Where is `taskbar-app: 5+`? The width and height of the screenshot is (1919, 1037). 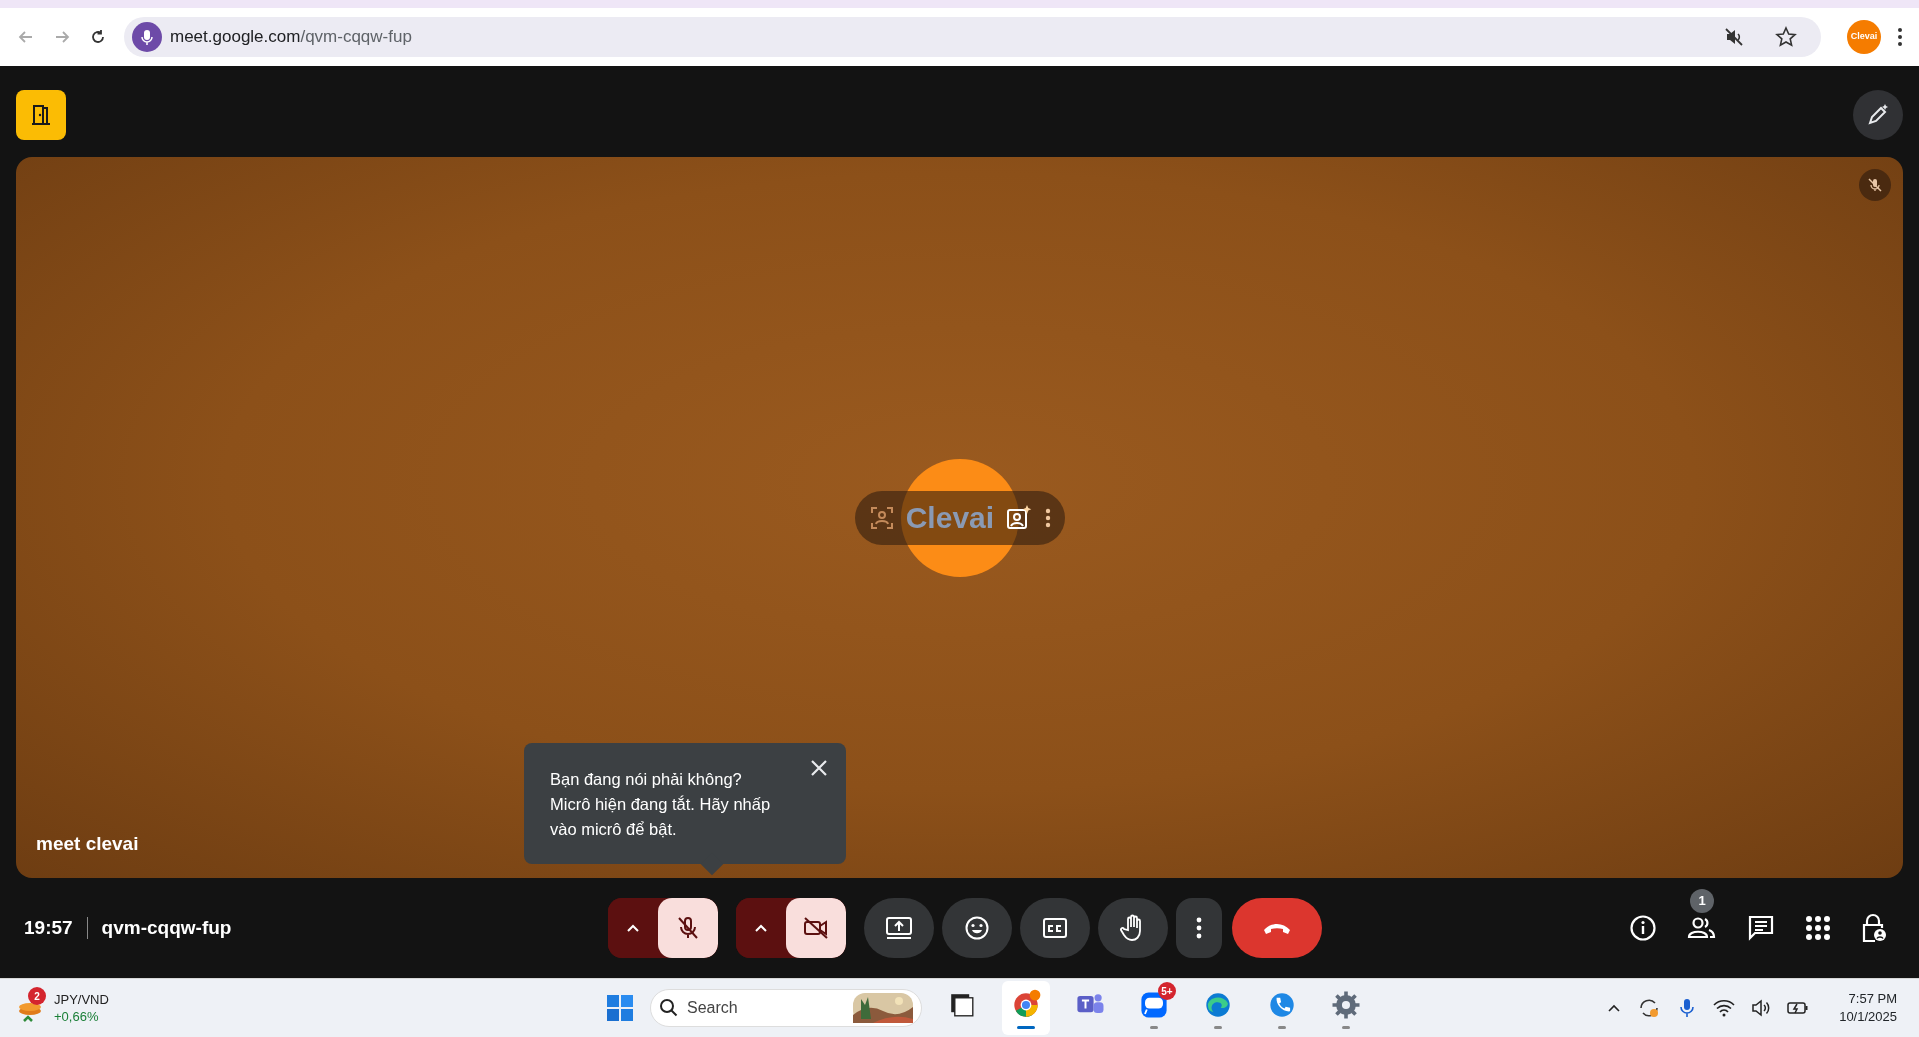 taskbar-app: 5+ is located at coordinates (1154, 1008).